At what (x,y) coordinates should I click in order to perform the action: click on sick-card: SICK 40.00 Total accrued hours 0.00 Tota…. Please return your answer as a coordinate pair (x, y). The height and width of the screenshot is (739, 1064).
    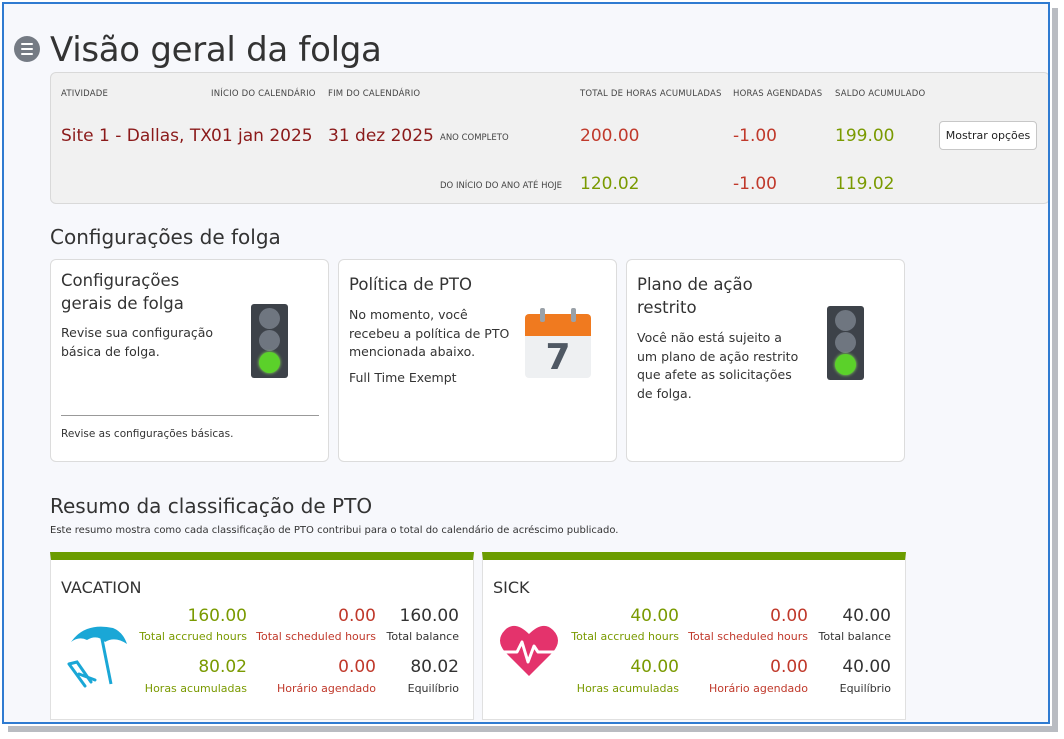
    Looking at the image, I should click on (694, 636).